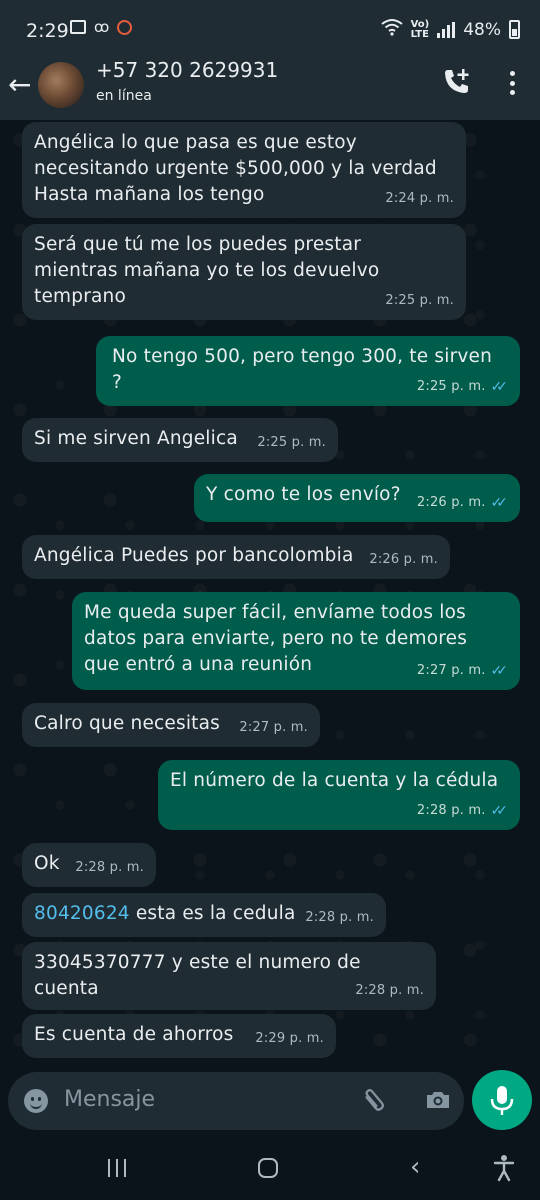 This screenshot has height=1200, width=540. I want to click on mic-icon, so click(502, 1100).